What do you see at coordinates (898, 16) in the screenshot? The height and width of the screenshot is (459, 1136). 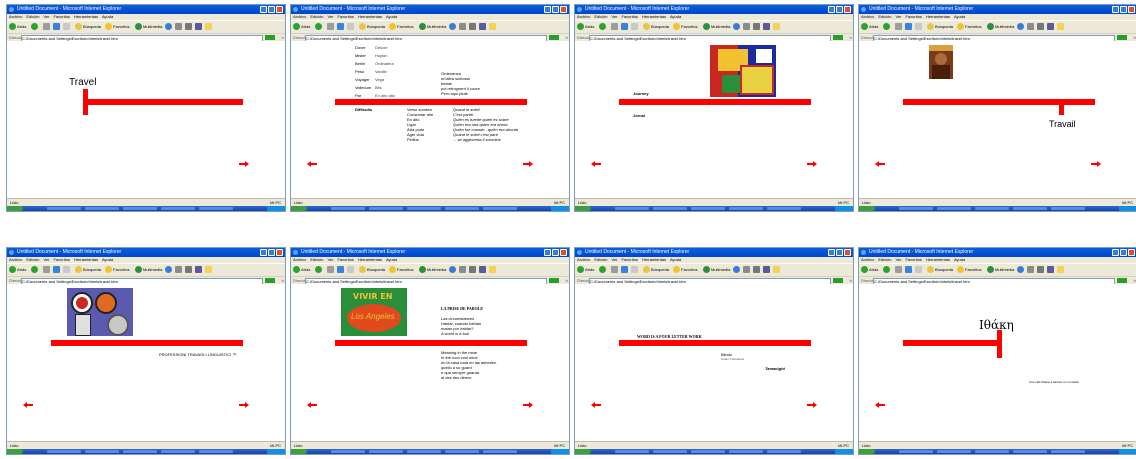 I see `menu-item: Ver` at bounding box center [898, 16].